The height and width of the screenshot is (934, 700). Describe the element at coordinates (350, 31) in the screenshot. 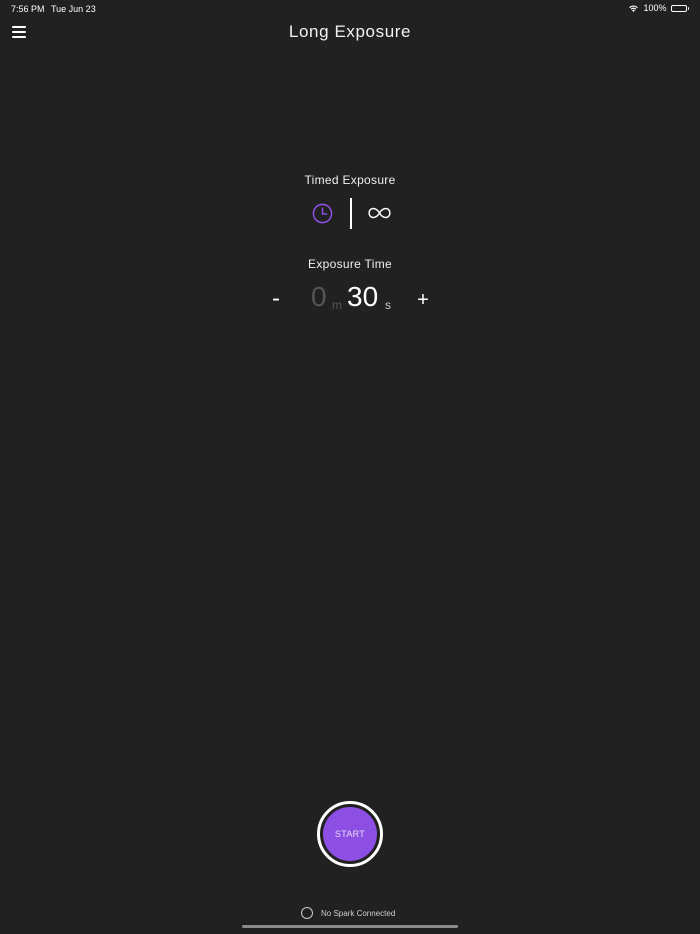

I see `page-title: Long Exposure` at that location.